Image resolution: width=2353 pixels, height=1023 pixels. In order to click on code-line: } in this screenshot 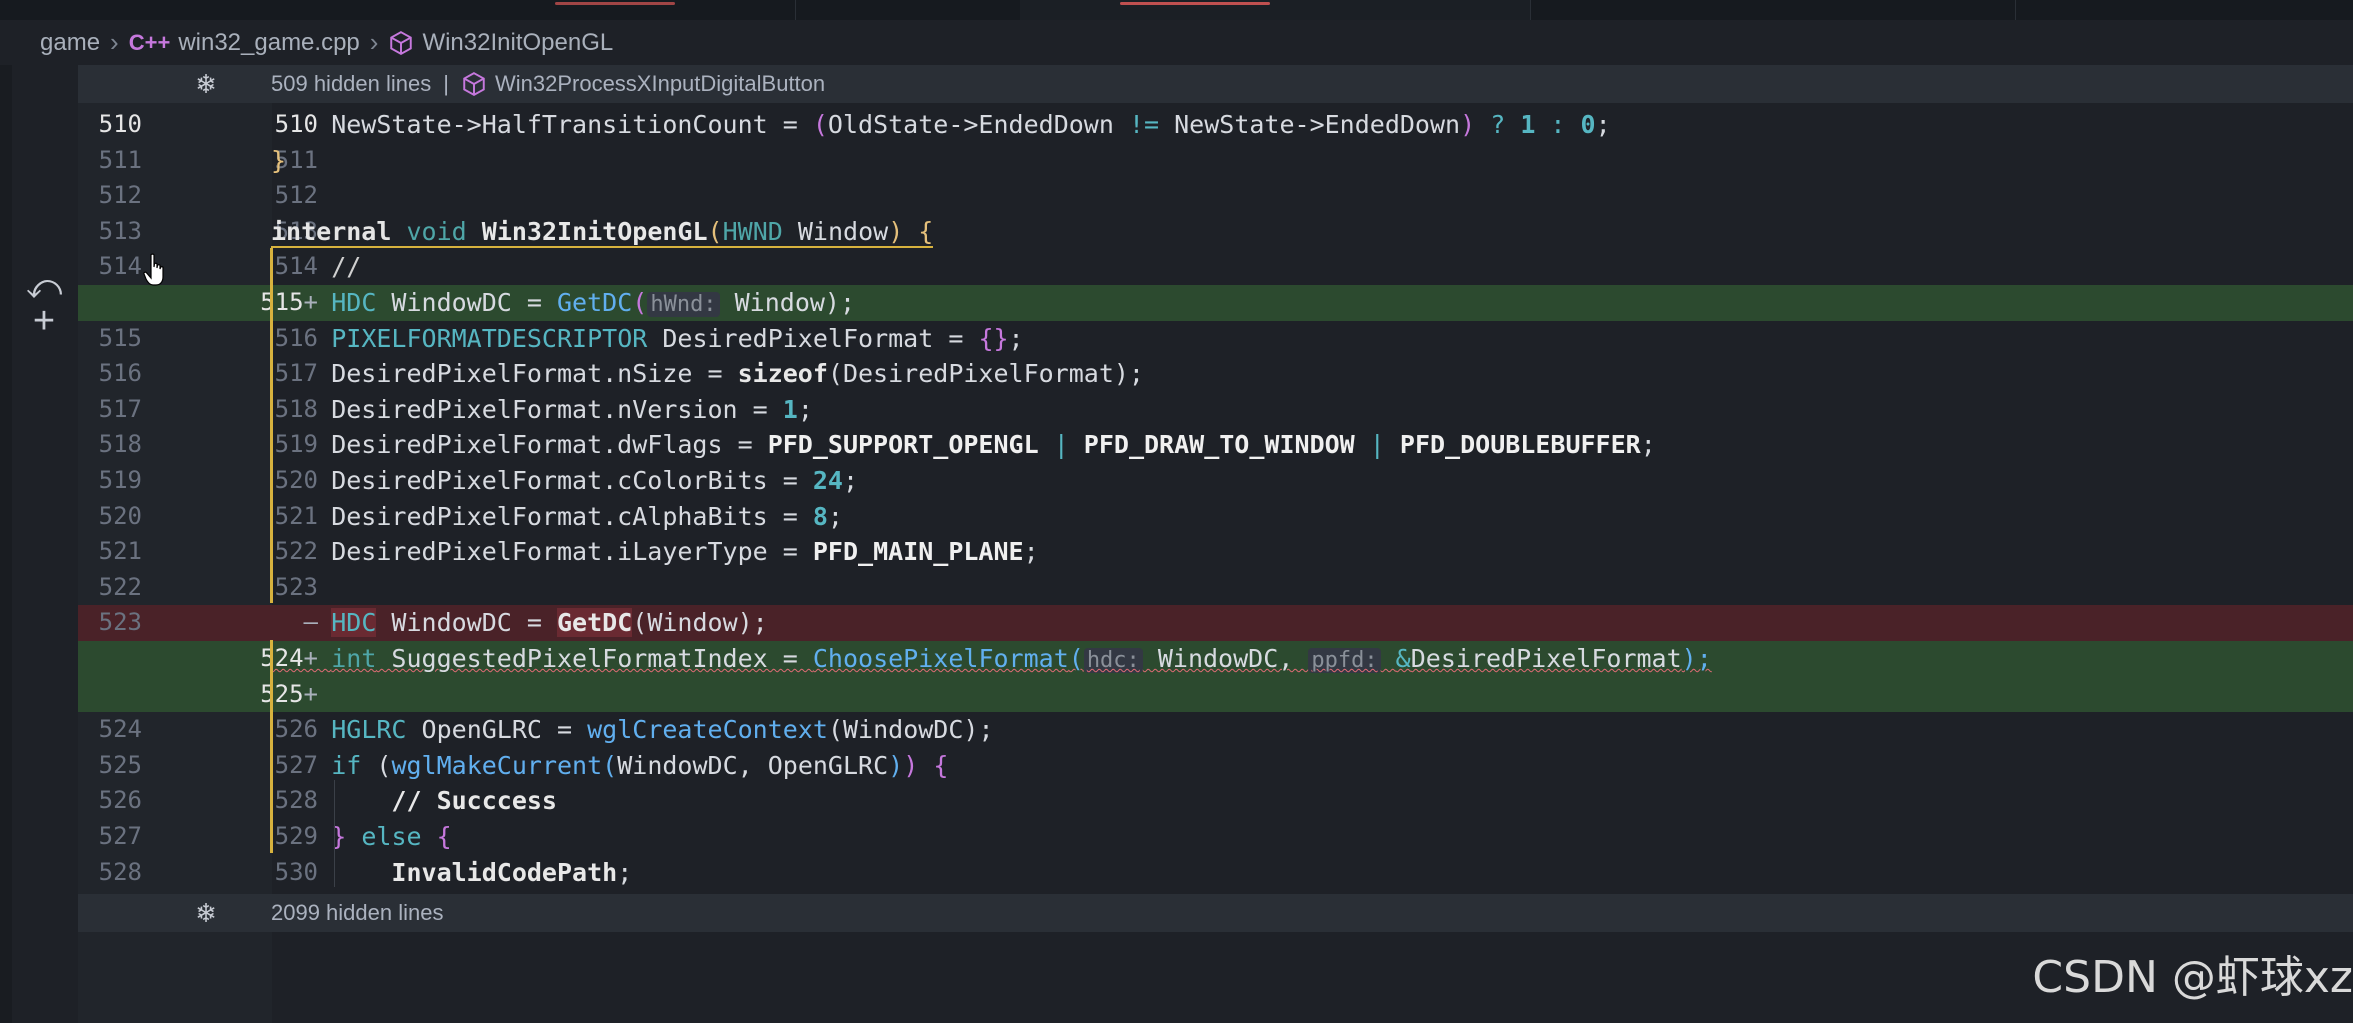, I will do `click(278, 161)`.